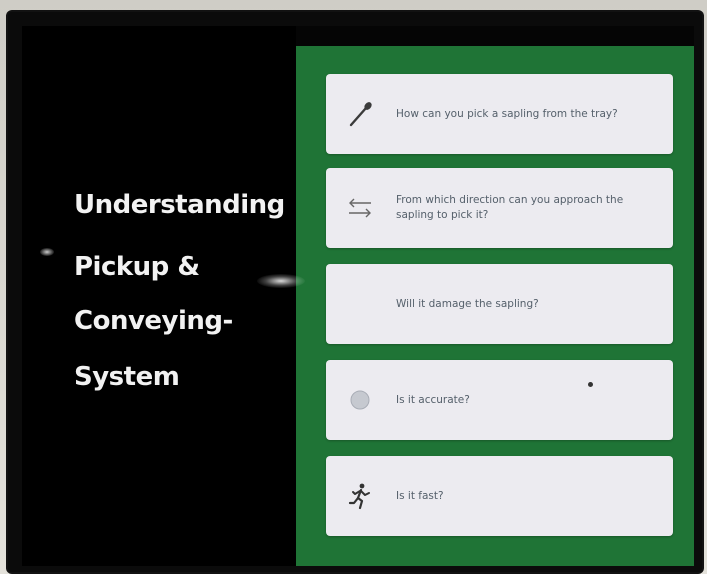  Describe the element at coordinates (420, 495) in the screenshot. I see `question-text: Is it fast?` at that location.